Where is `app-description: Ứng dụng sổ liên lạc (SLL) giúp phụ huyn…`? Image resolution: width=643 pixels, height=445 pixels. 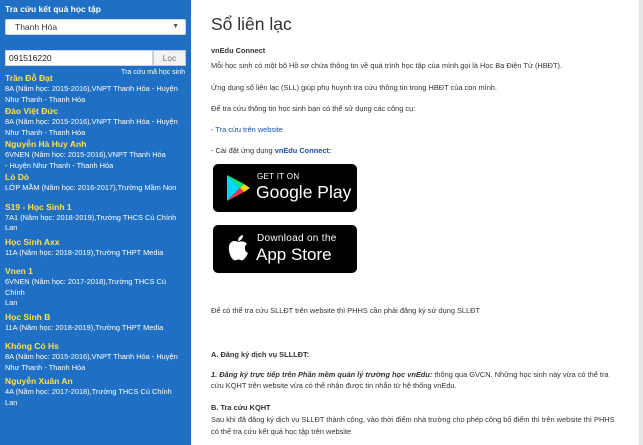
app-description: Ứng dụng sổ liên lạc (SLL) giúp phụ huyn… is located at coordinates (354, 87).